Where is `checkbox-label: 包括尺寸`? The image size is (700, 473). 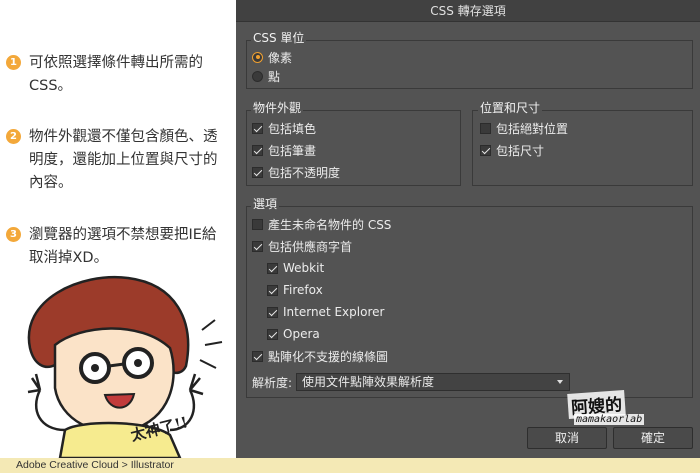
checkbox-label: 包括尺寸 is located at coordinates (520, 150).